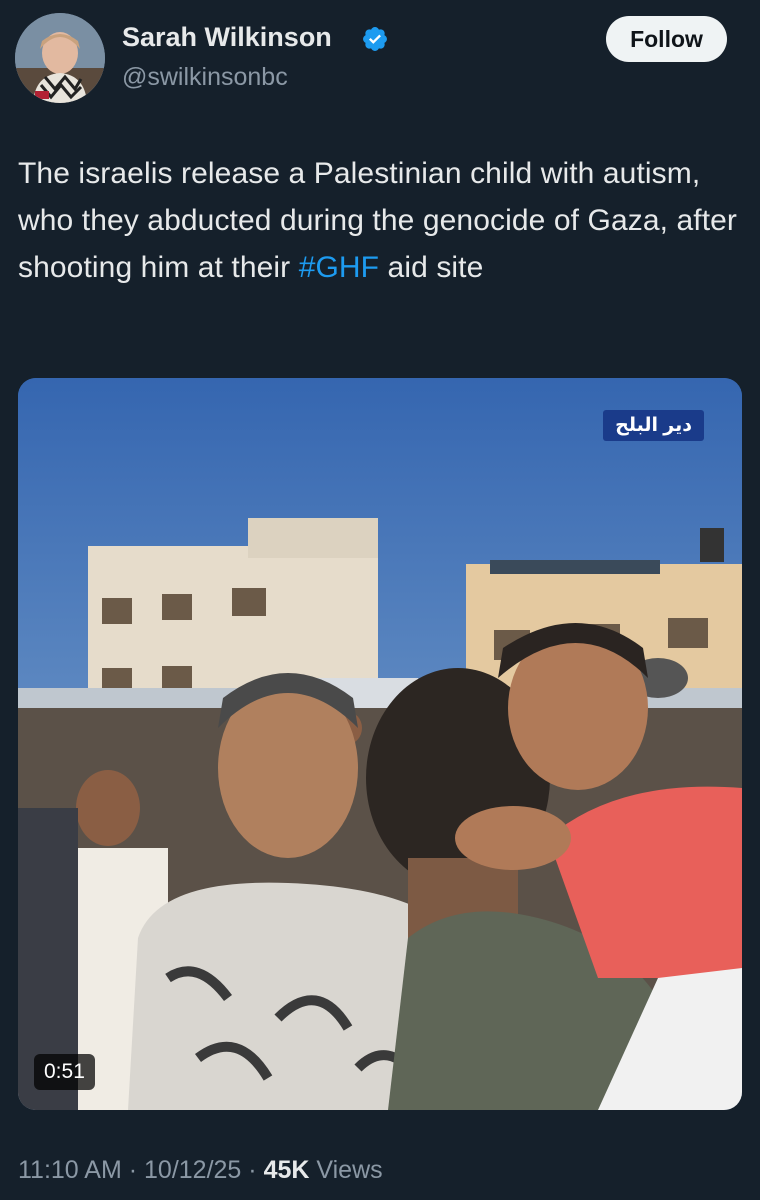 The image size is (760, 1200). What do you see at coordinates (666, 39) in the screenshot?
I see `follow-button: Follow` at bounding box center [666, 39].